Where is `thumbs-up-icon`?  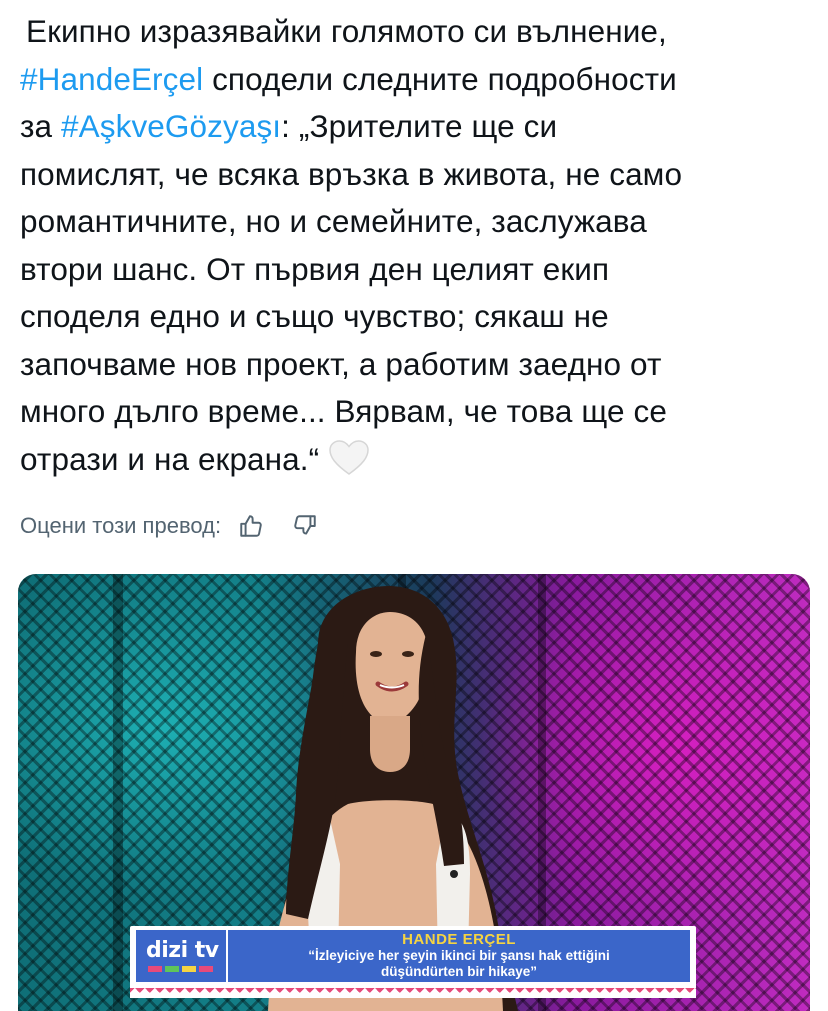
thumbs-up-icon is located at coordinates (251, 526).